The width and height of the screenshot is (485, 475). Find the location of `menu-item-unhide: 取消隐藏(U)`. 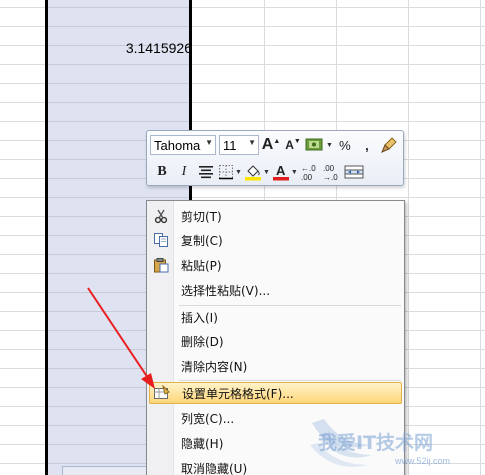

menu-item-unhide: 取消隐藏(U) is located at coordinates (275, 466).